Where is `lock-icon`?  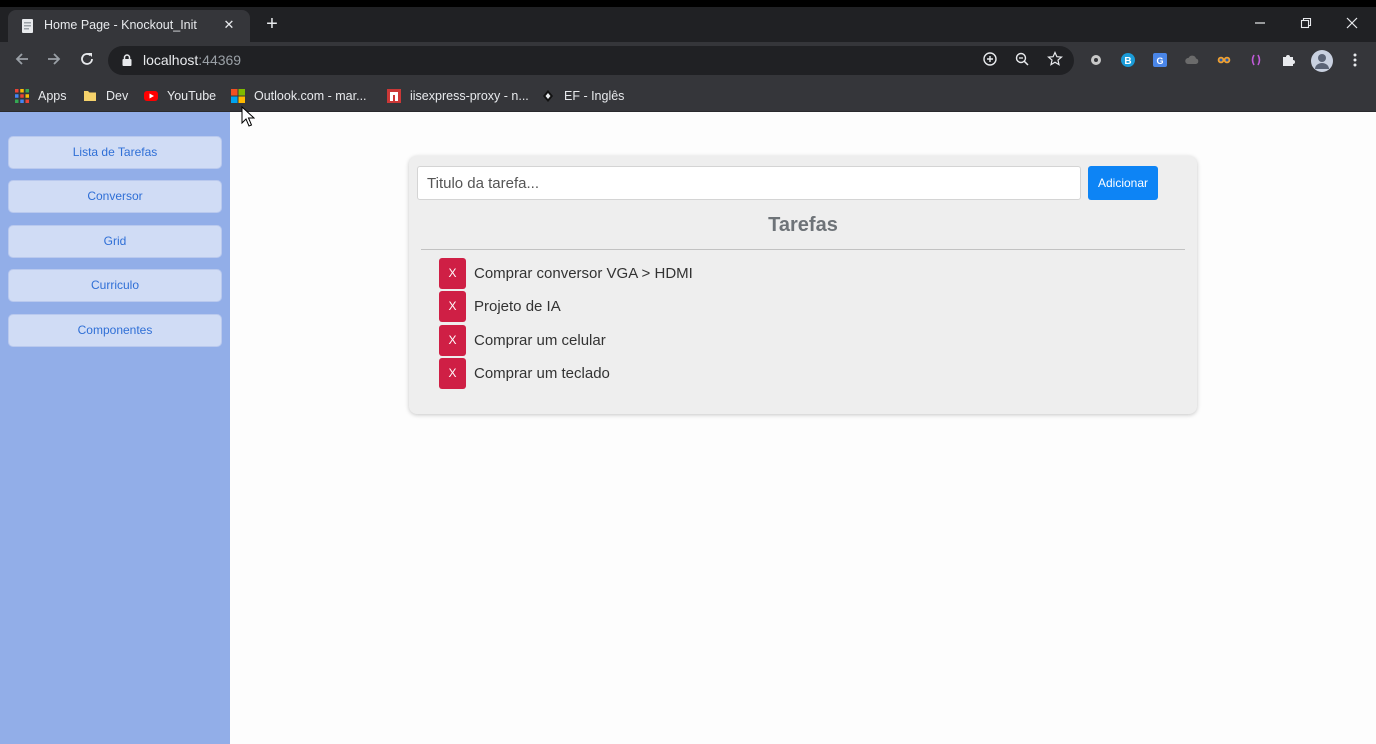 lock-icon is located at coordinates (127, 60).